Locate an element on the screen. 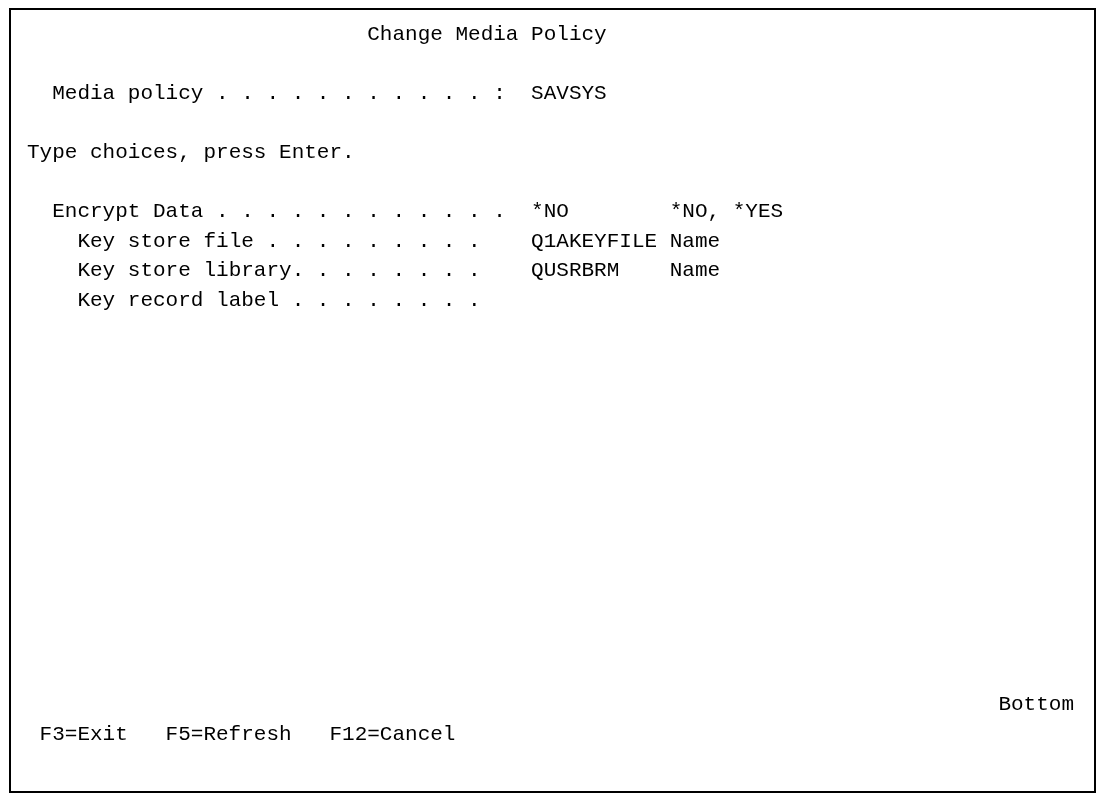 The image size is (1106, 794). field-label: Key store file . . . . . . . . . is located at coordinates (279, 241).